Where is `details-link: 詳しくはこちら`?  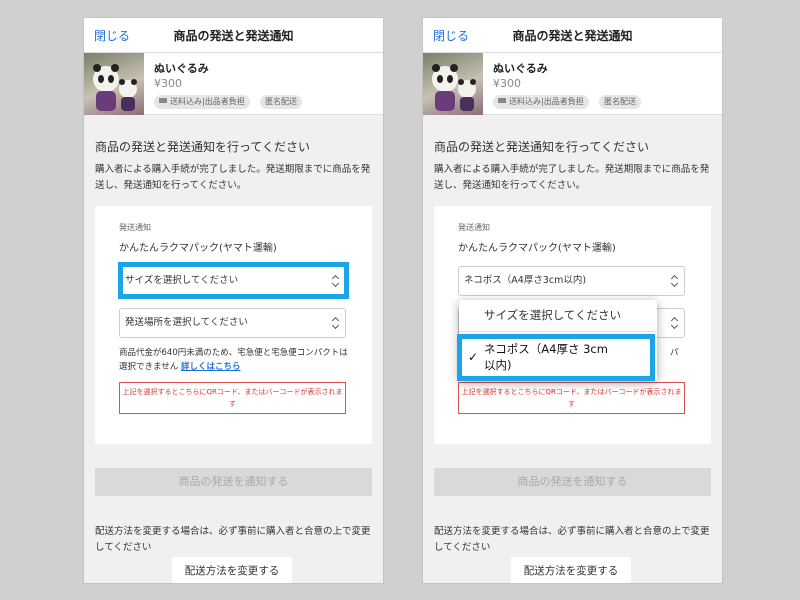
details-link: 詳しくはこちら is located at coordinates (211, 367).